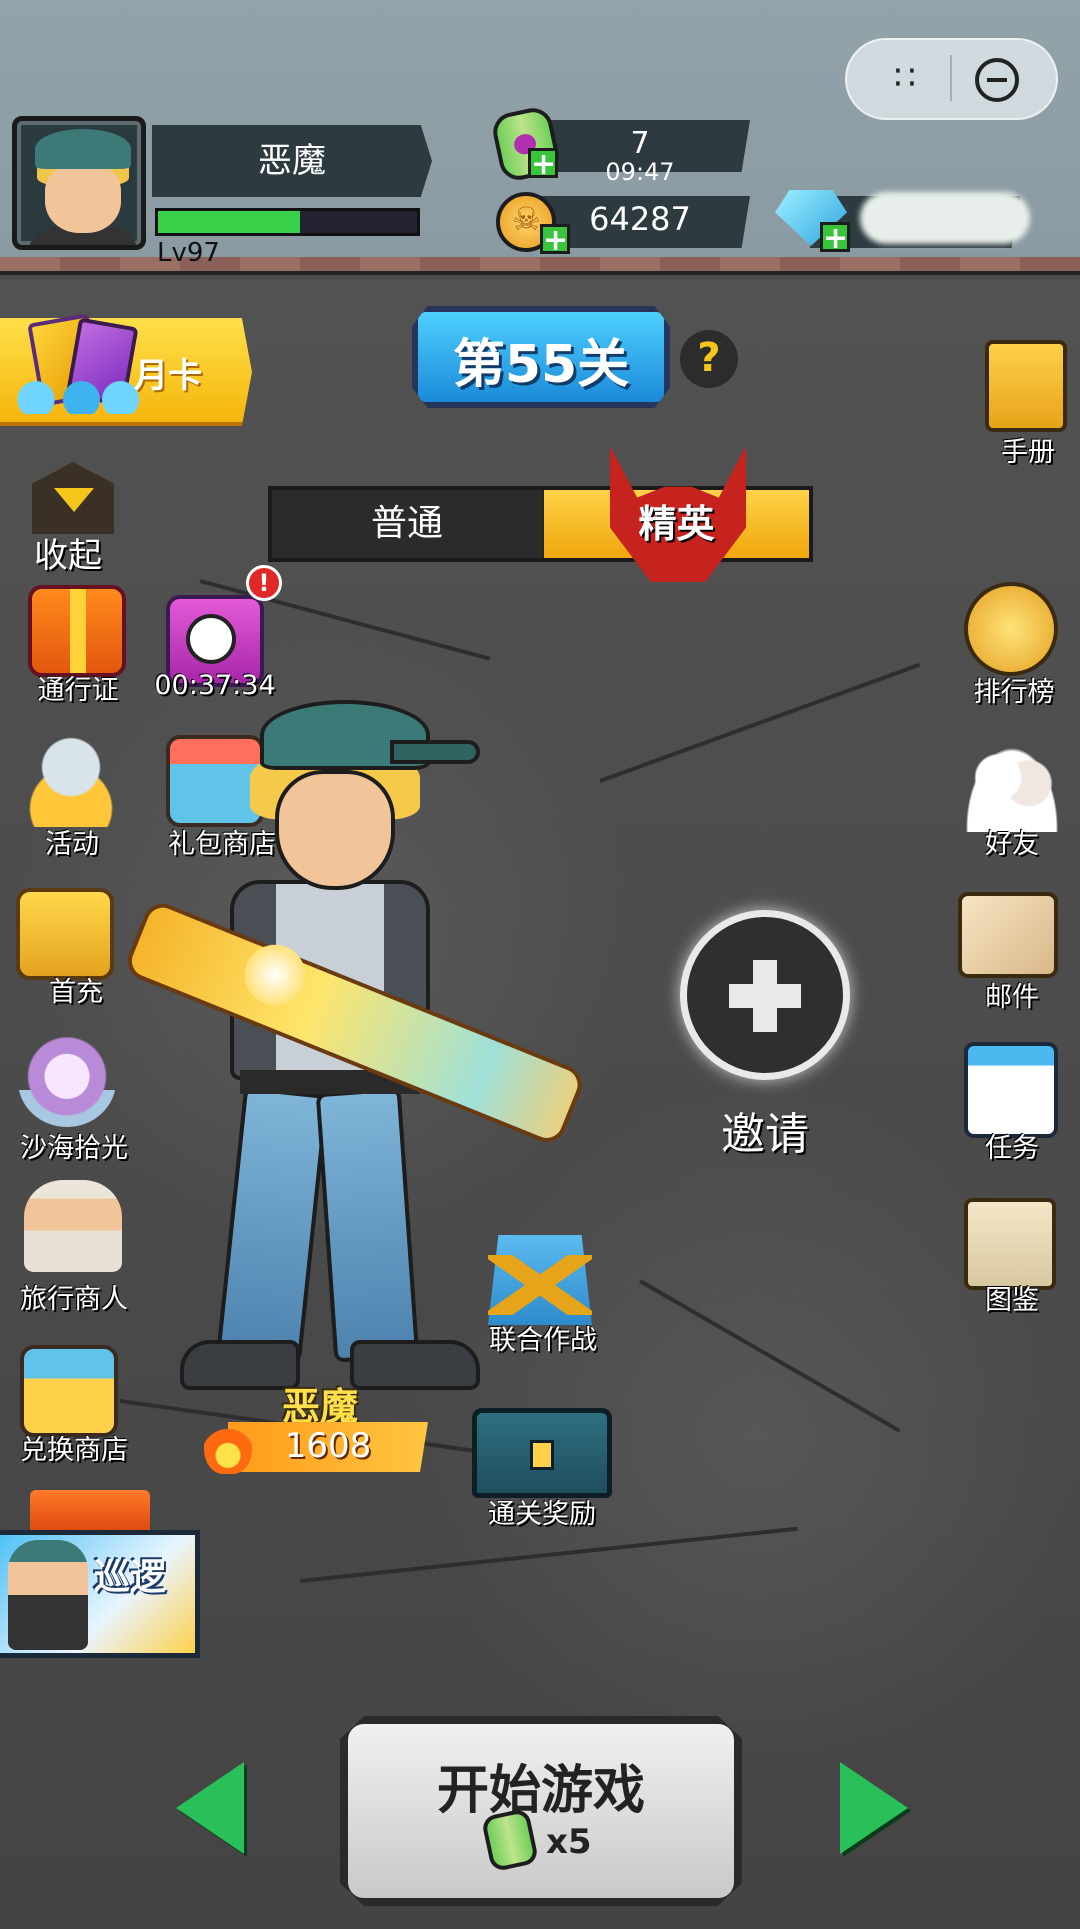 The width and height of the screenshot is (1080, 1929). What do you see at coordinates (542, 1514) in the screenshot?
I see `clear-reward-label: 通关奖励` at bounding box center [542, 1514].